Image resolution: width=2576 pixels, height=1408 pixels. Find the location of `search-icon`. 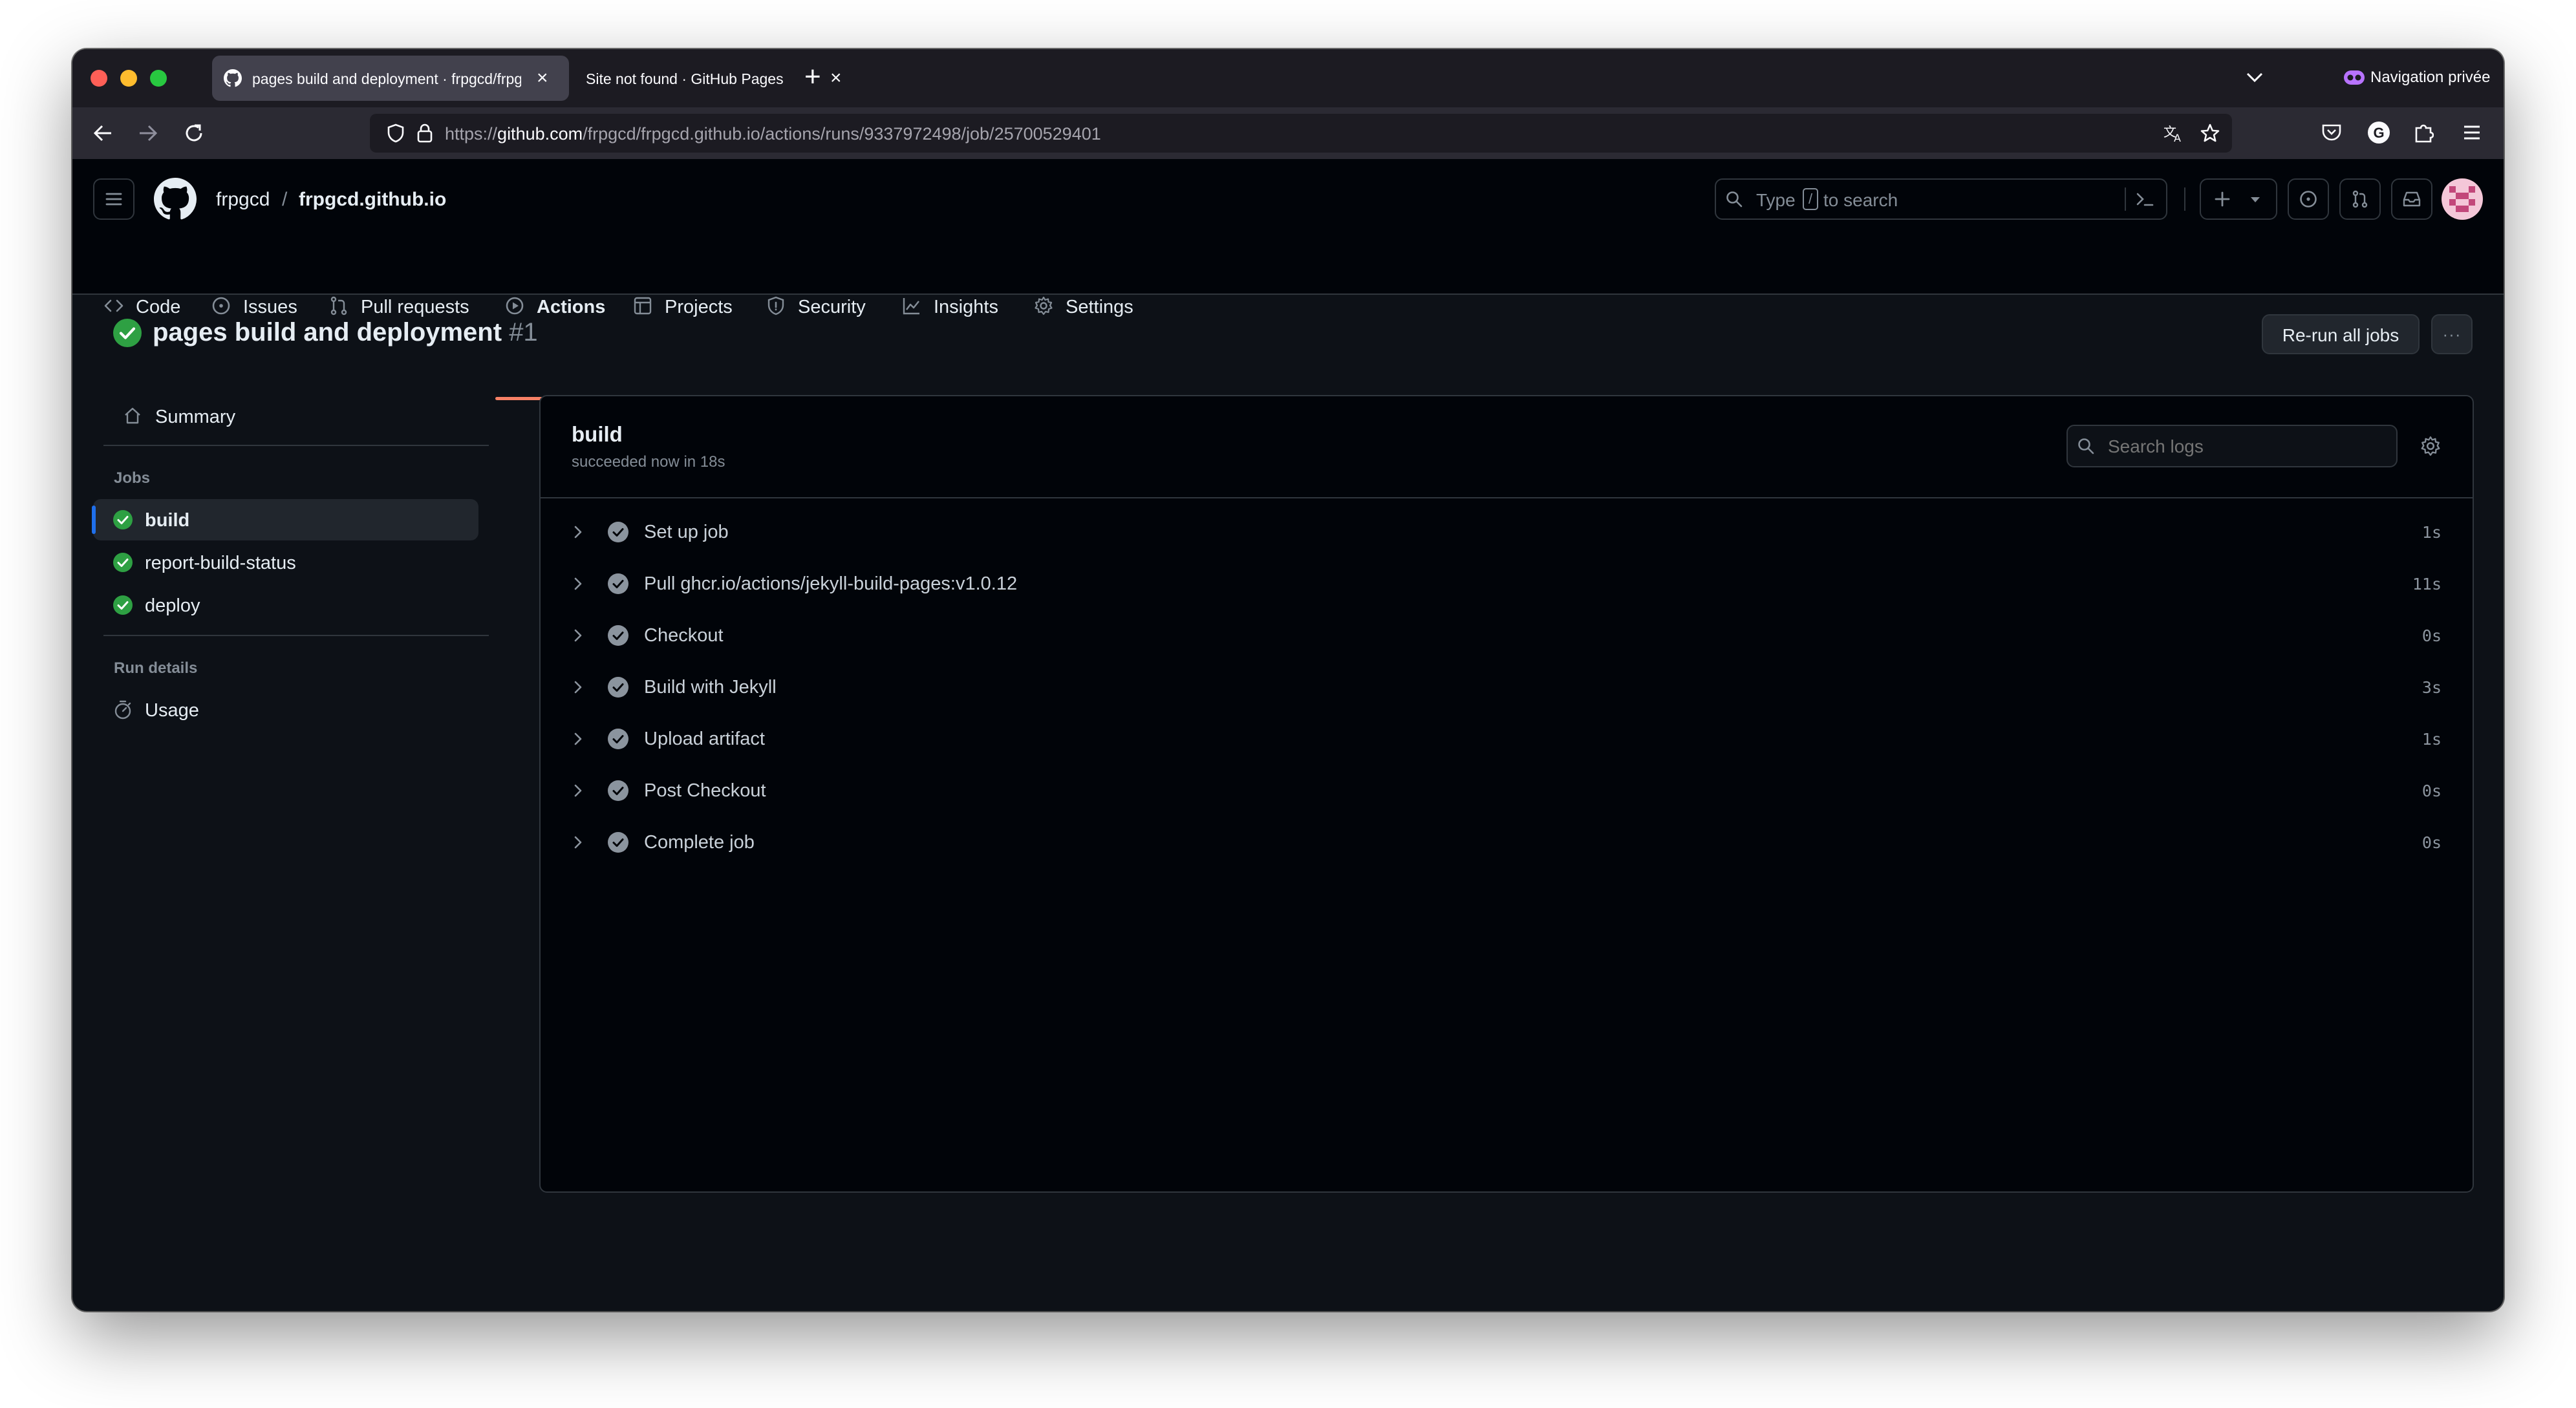

search-icon is located at coordinates (2086, 446).